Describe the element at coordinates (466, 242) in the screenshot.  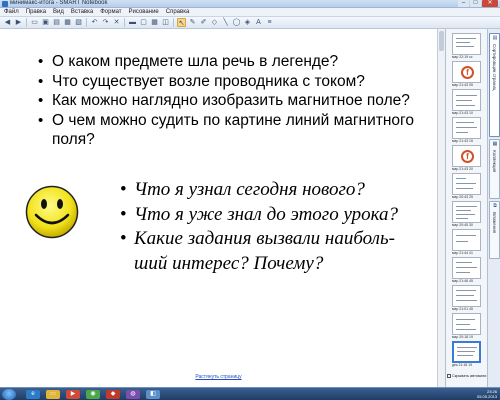
I see `page-thumbnail: мар 21:44 41` at that location.